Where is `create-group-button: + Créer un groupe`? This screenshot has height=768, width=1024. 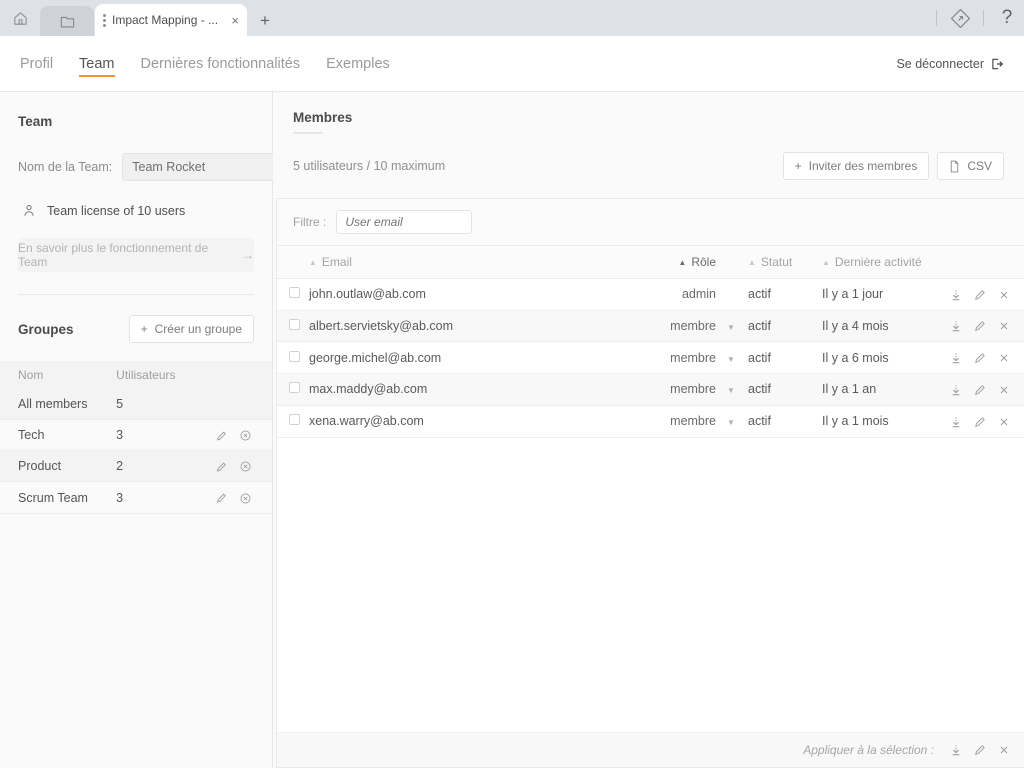
create-group-button: + Créer un groupe is located at coordinates (191, 329).